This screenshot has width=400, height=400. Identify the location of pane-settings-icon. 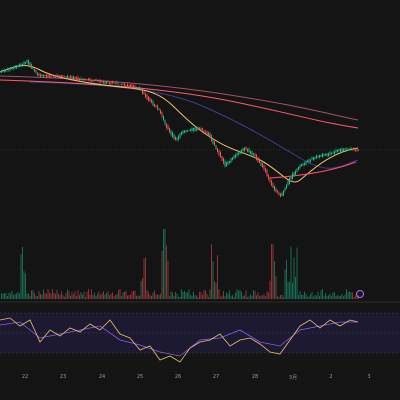
(360, 294).